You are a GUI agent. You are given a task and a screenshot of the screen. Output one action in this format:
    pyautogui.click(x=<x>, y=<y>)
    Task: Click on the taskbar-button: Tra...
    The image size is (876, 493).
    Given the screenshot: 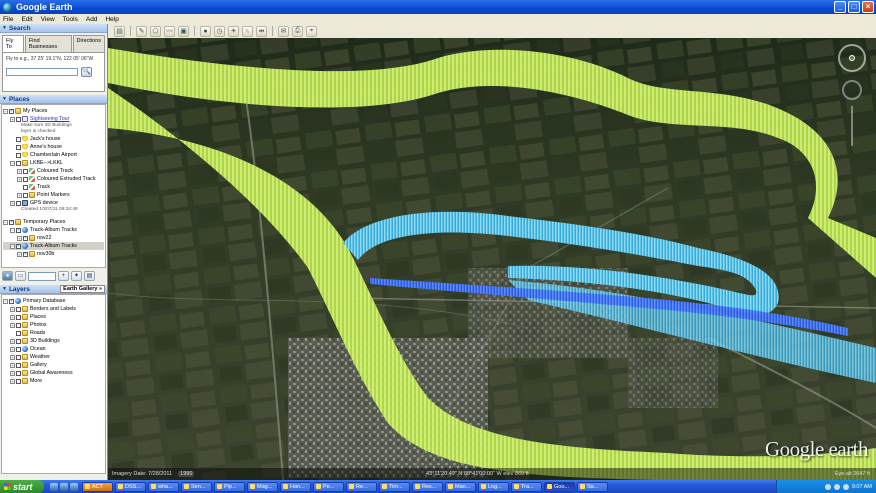 What is the action you would take?
    pyautogui.click(x=526, y=486)
    